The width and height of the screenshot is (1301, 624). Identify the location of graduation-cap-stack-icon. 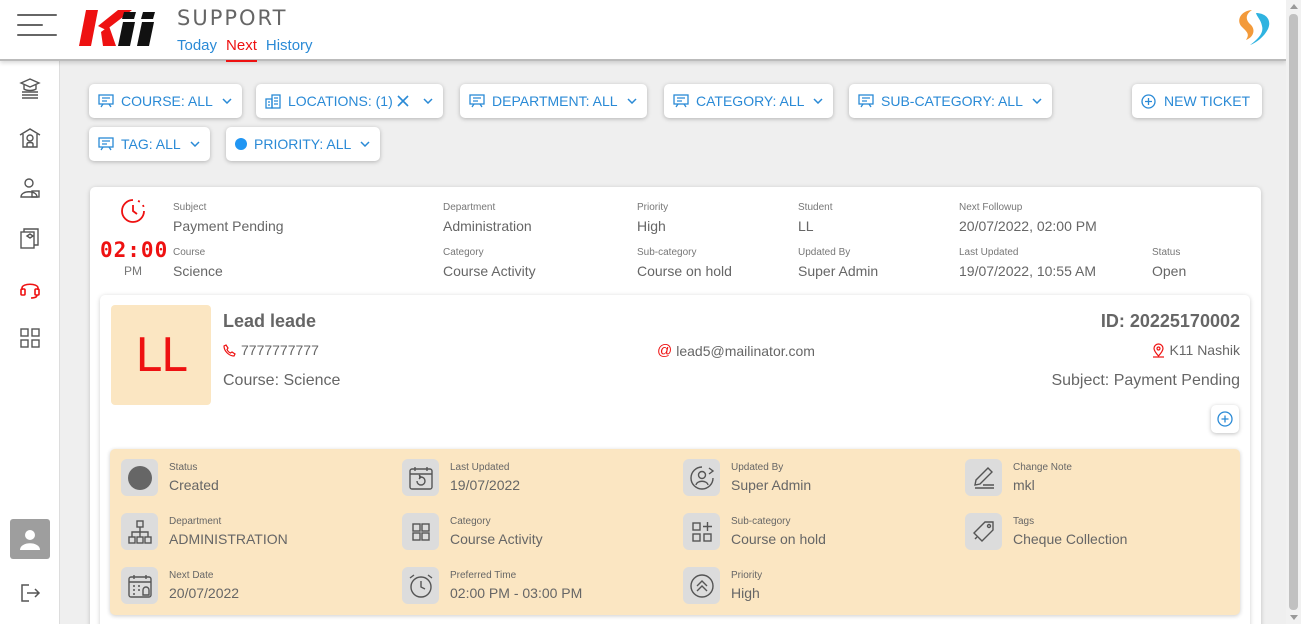
(30, 88).